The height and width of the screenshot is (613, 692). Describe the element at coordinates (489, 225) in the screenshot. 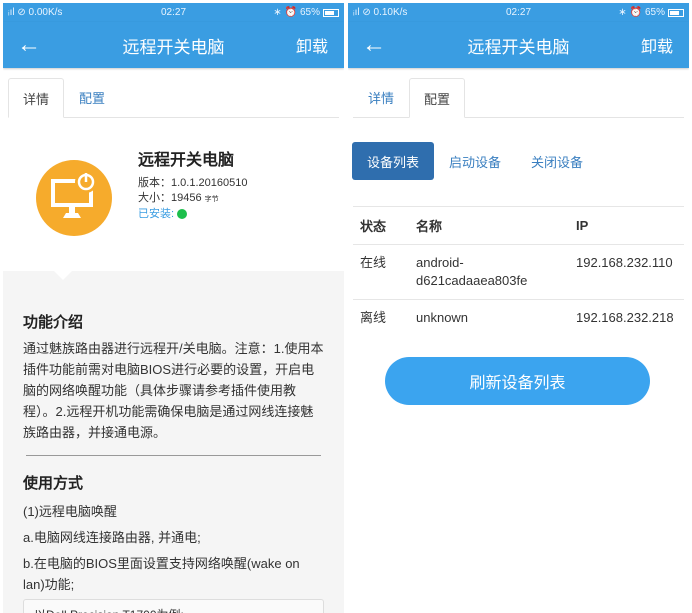

I see `col-name: 名称` at that location.